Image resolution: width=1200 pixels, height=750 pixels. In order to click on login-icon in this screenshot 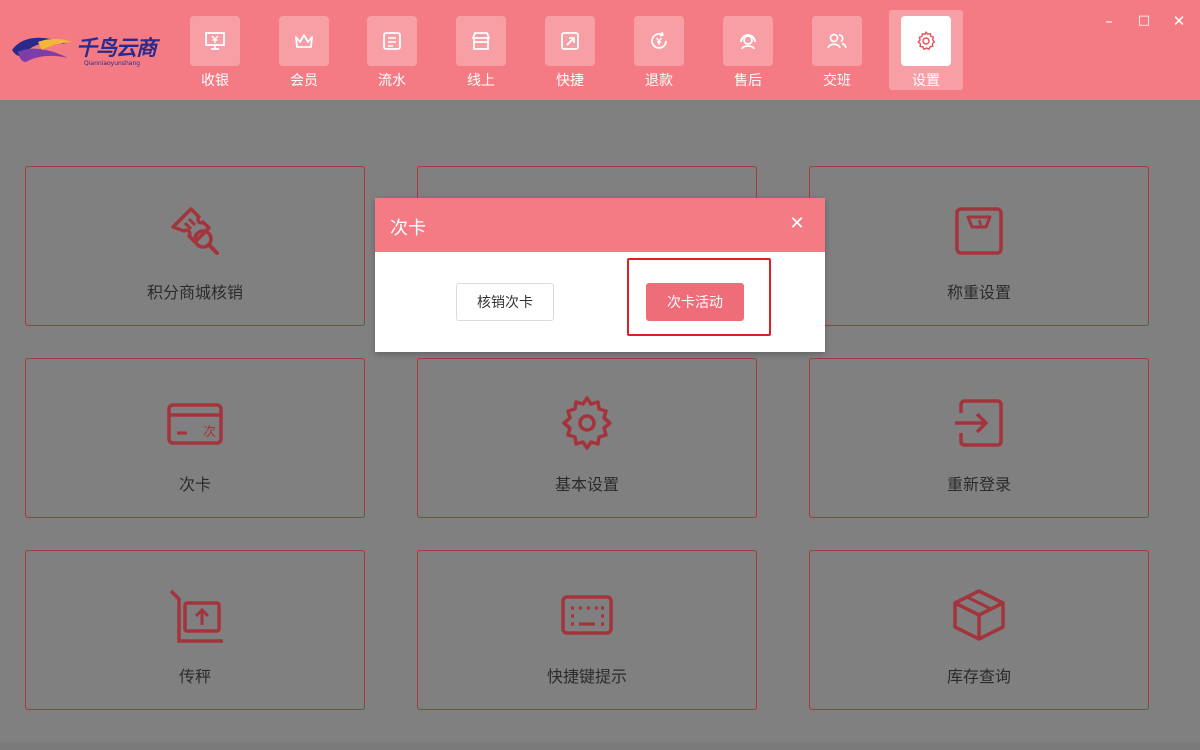, I will do `click(979, 423)`.